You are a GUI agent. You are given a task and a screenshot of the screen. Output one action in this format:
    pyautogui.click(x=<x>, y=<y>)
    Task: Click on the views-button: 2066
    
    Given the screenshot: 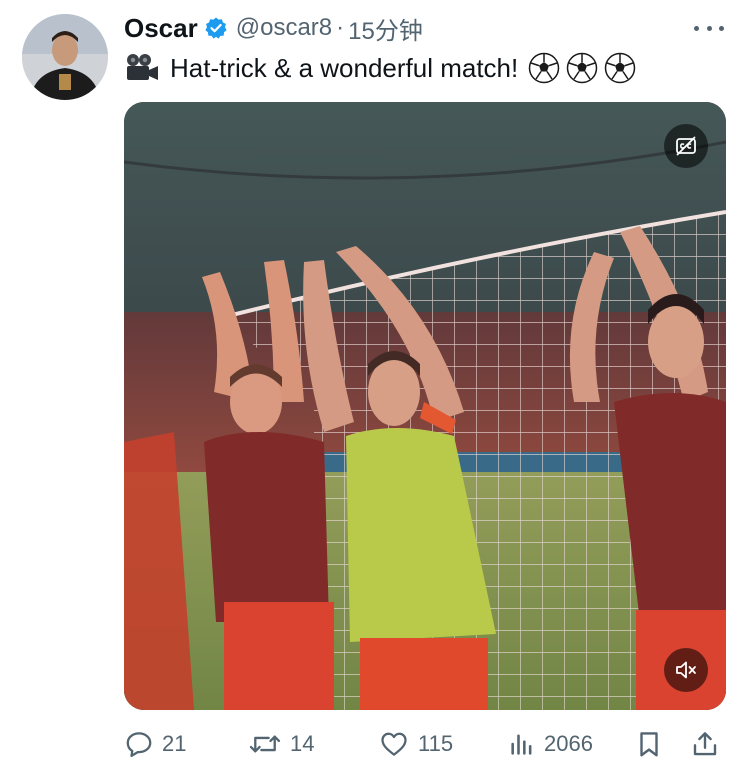 What is the action you would take?
    pyautogui.click(x=550, y=744)
    